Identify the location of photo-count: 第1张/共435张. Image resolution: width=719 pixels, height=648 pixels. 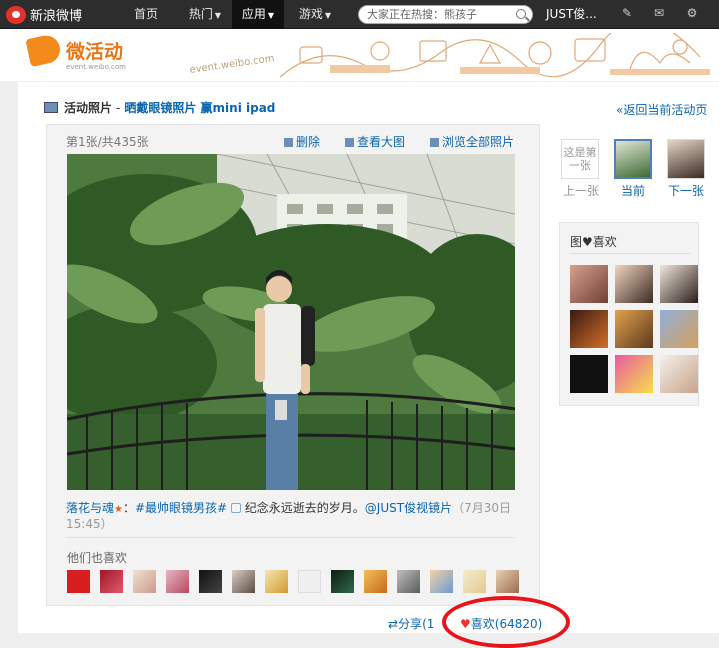
(107, 142).